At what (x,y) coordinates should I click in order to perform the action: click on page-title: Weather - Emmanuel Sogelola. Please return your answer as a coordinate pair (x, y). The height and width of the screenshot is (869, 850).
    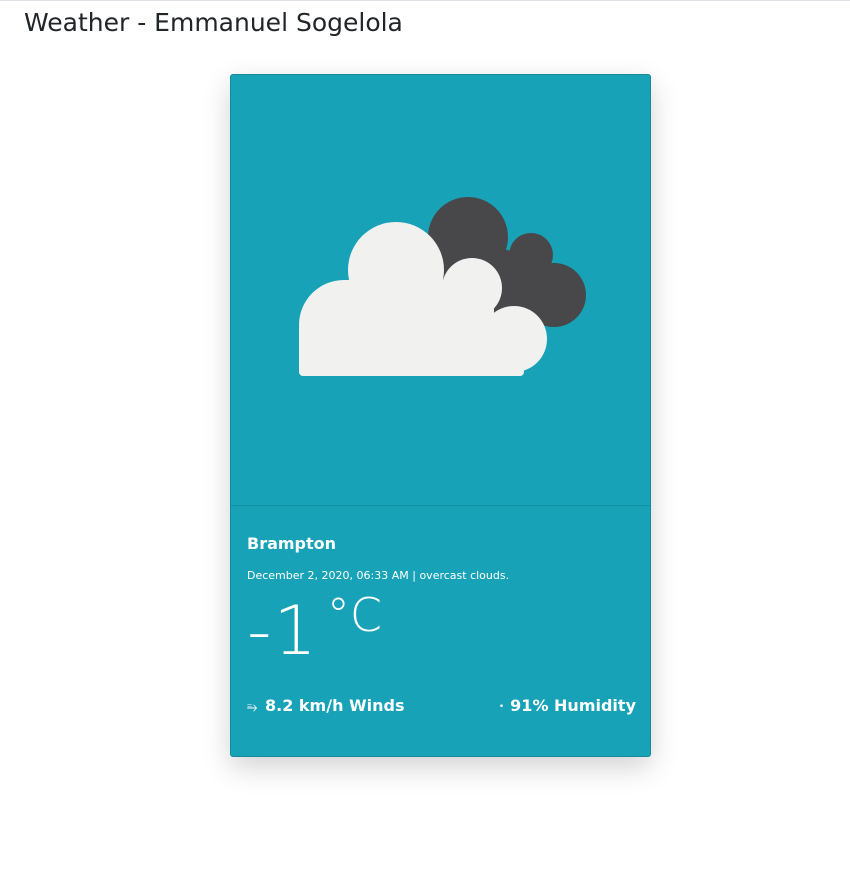
    Looking at the image, I should click on (213, 22).